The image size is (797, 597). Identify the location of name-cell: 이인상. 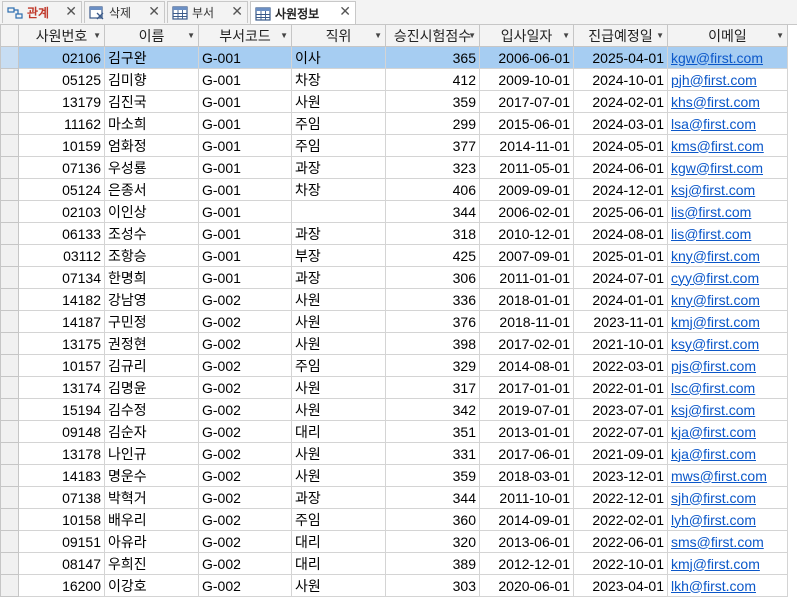
(151, 211).